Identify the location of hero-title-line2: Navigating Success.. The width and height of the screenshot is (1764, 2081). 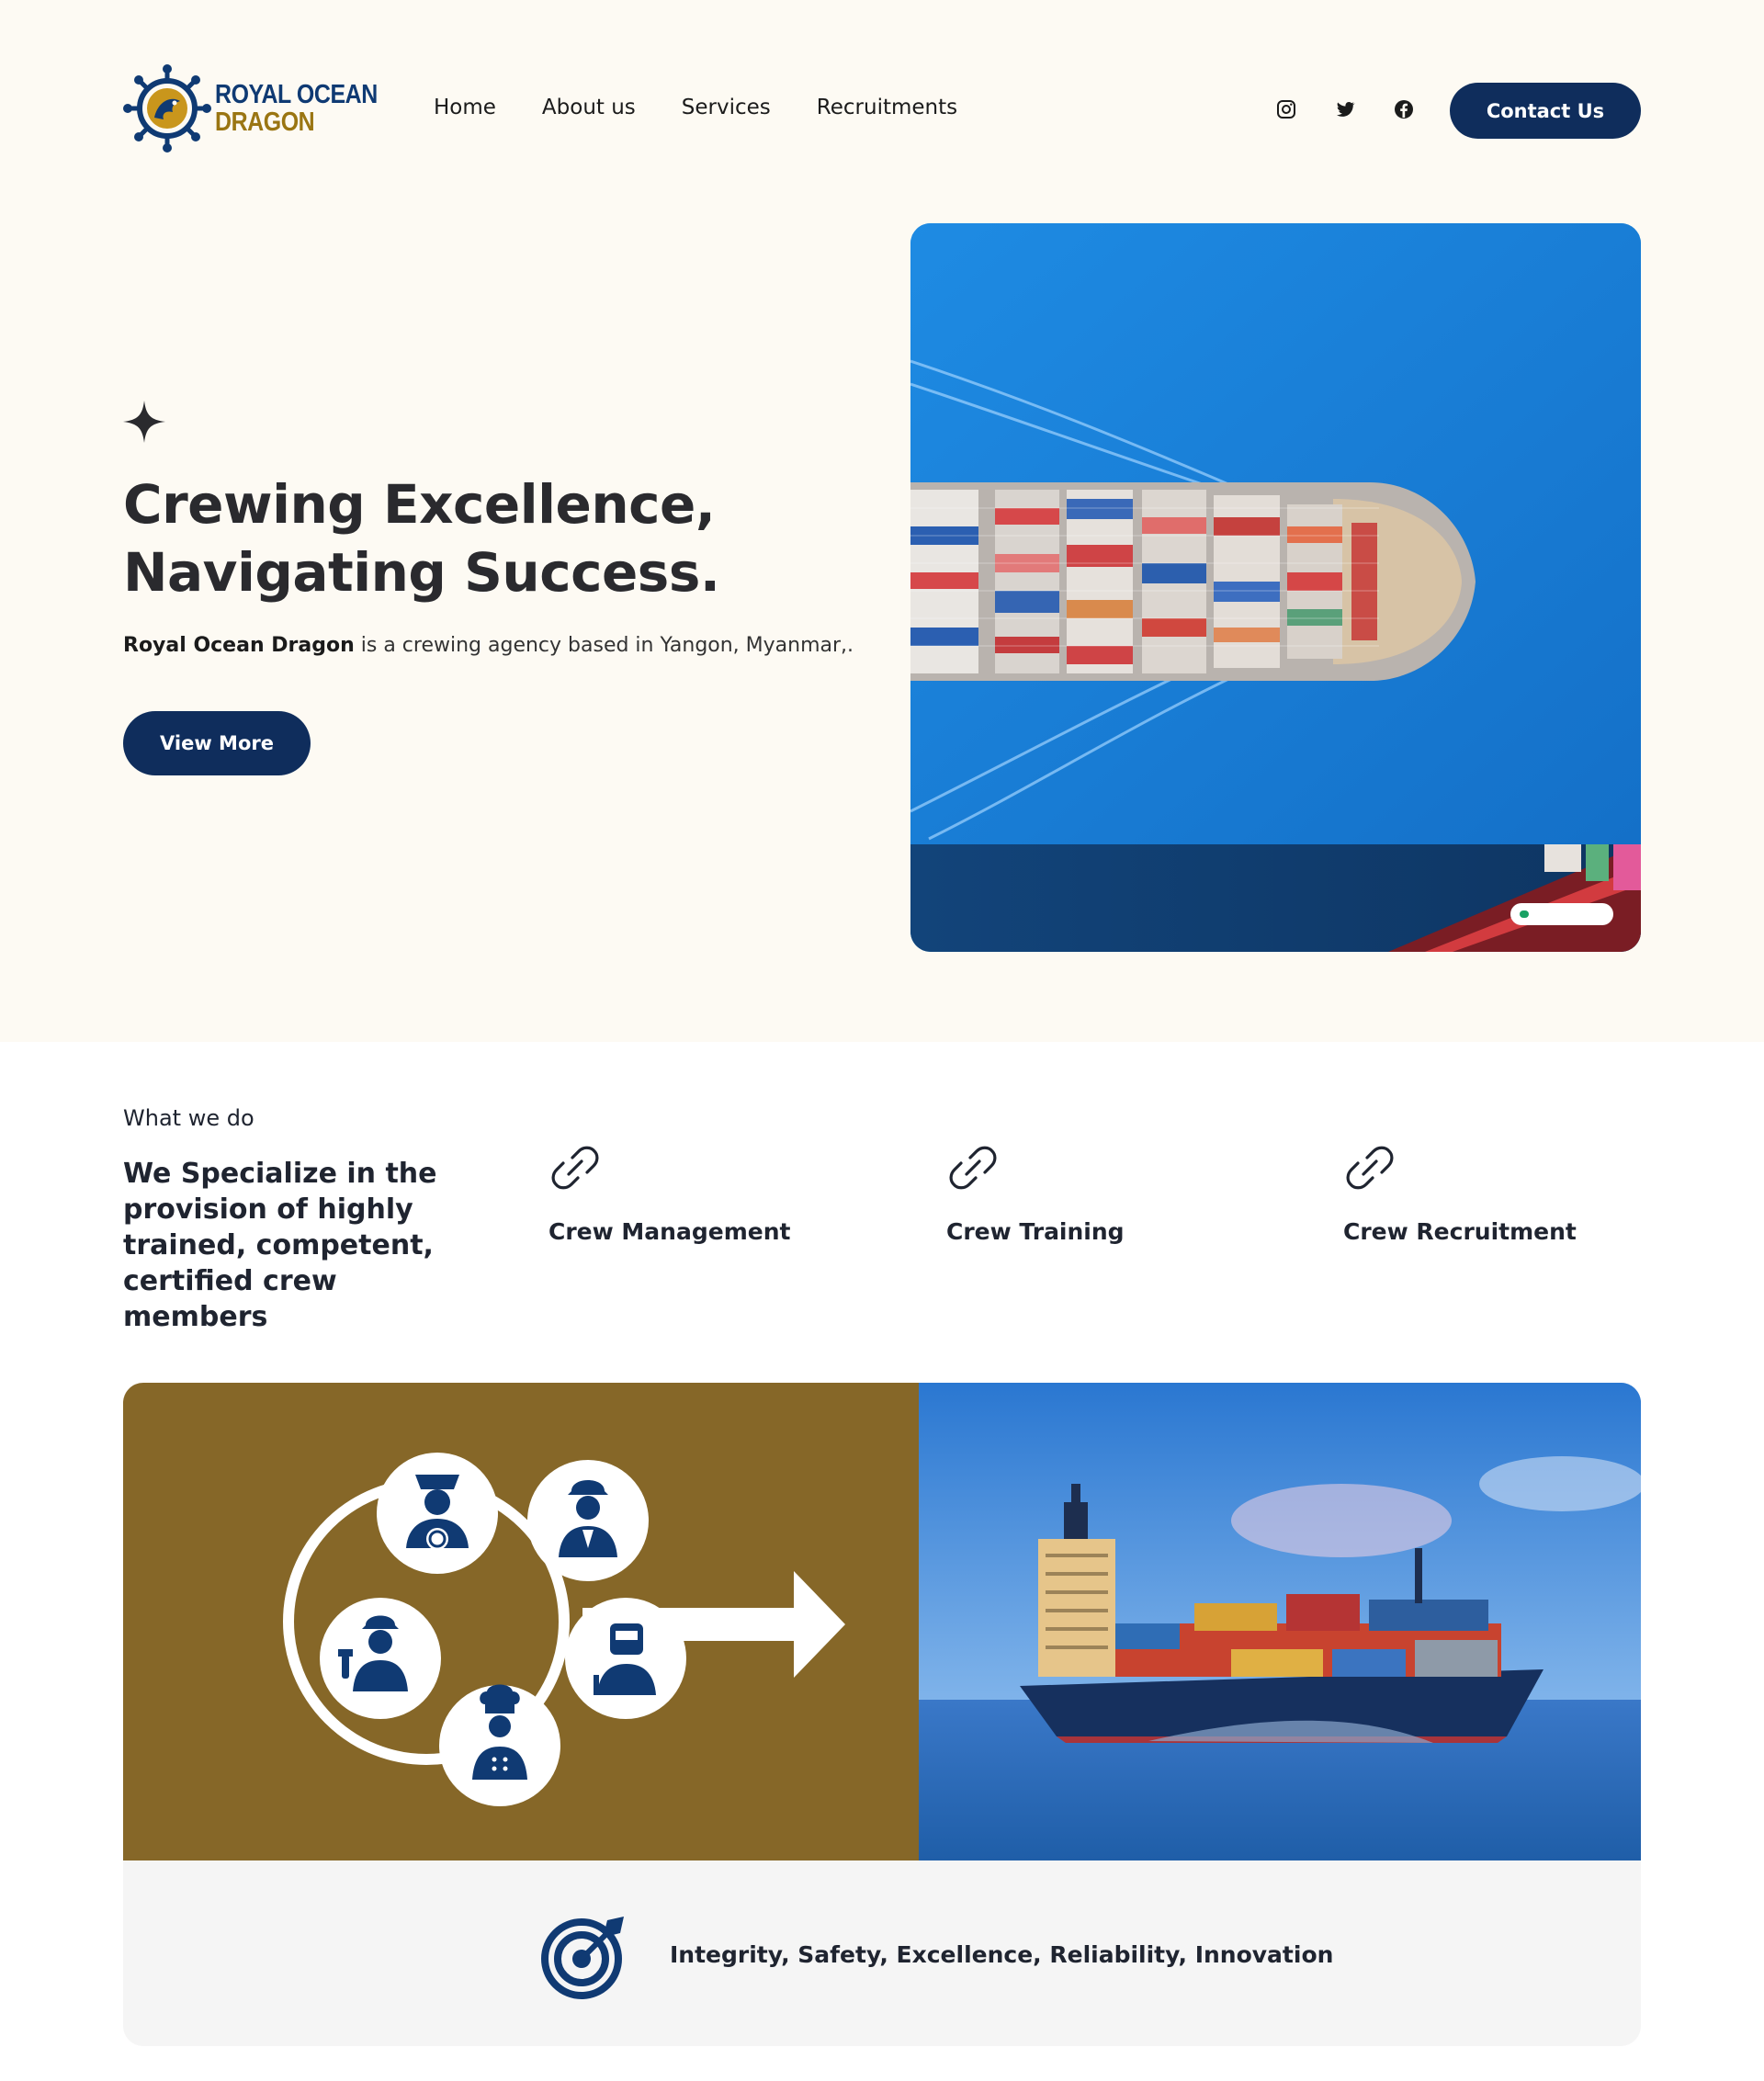
(421, 572).